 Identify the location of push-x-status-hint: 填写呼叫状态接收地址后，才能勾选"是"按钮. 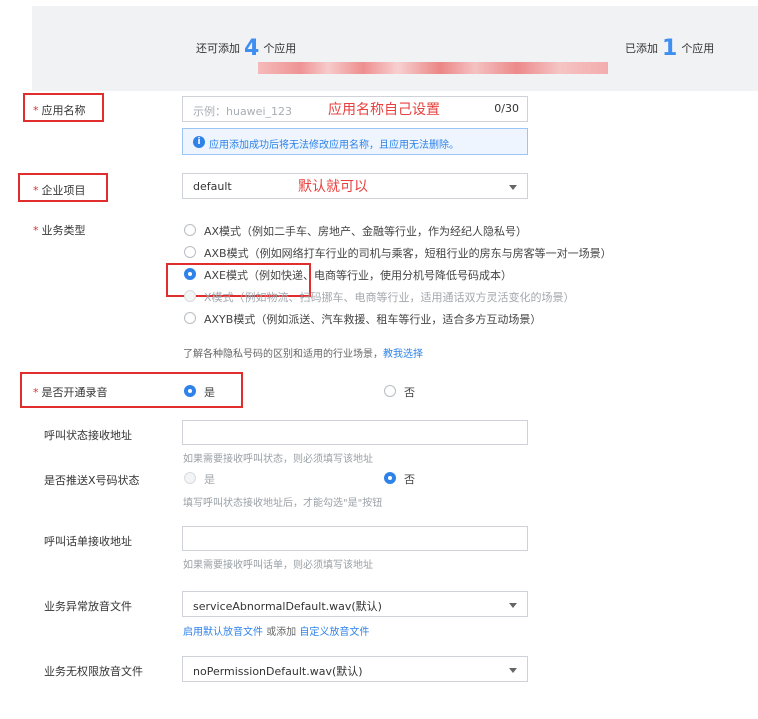
(283, 503).